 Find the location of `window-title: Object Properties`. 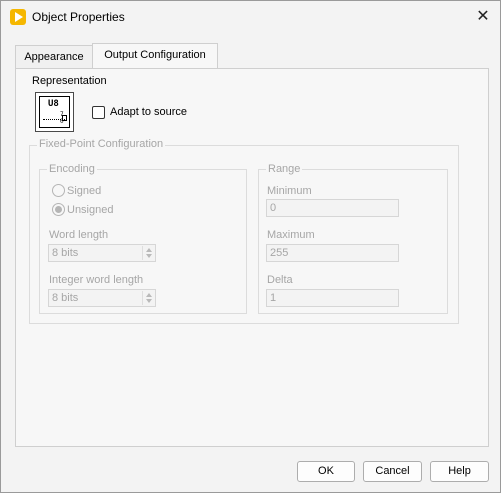

window-title: Object Properties is located at coordinates (78, 17).